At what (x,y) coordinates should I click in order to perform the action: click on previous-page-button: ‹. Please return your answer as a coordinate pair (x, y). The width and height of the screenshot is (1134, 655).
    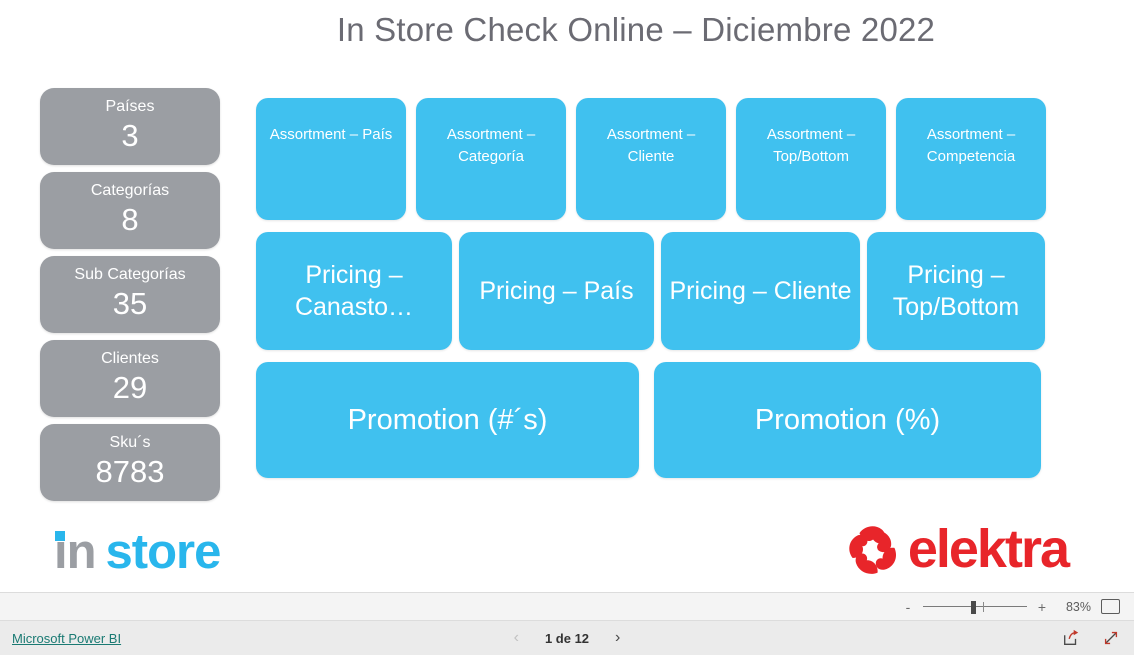
    Looking at the image, I should click on (516, 638).